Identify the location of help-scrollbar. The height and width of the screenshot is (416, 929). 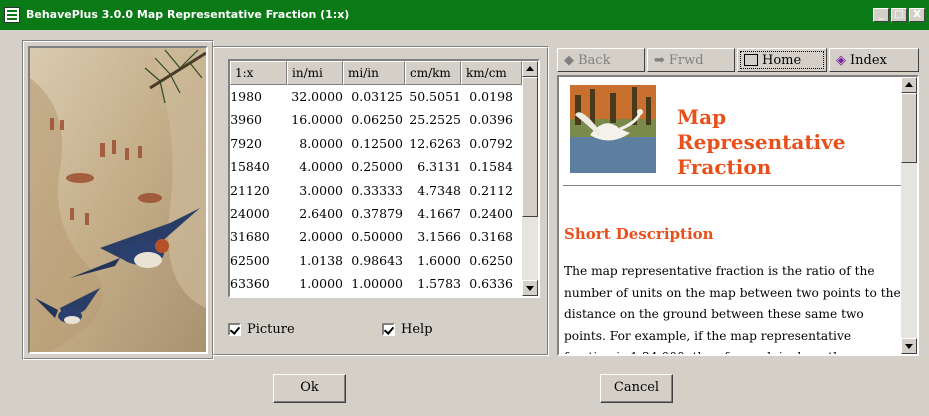
(909, 215).